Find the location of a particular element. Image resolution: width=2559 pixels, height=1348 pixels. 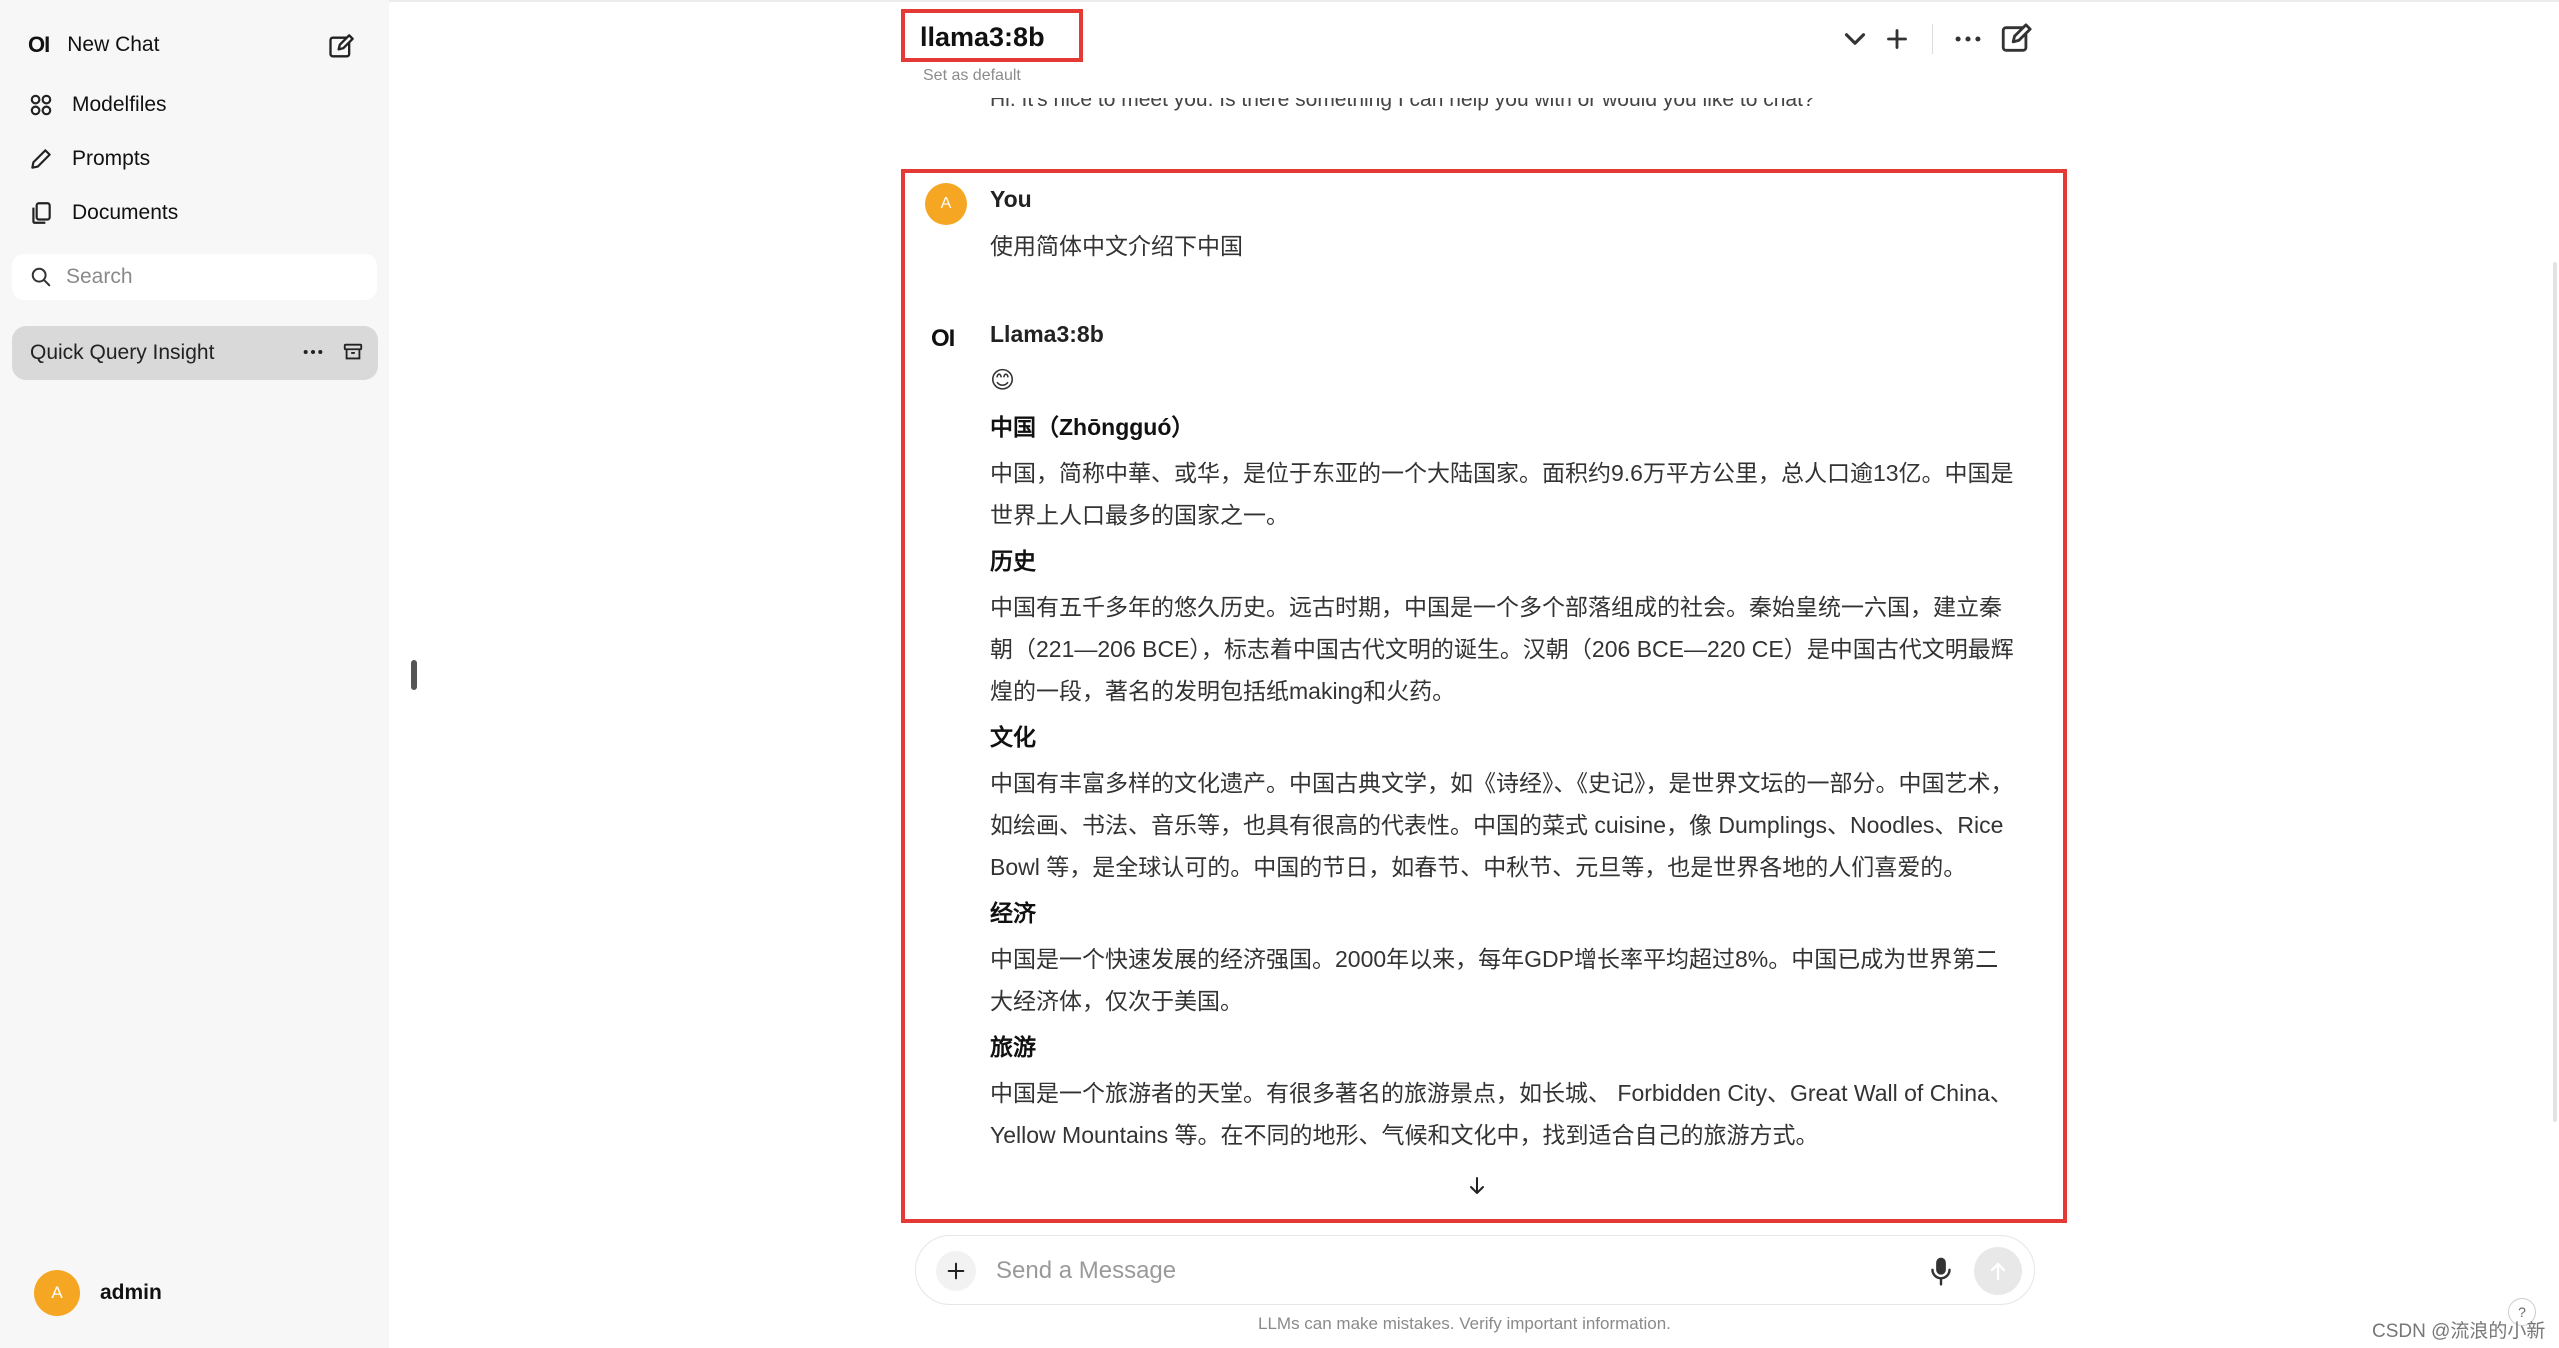

sidebar-drag-handle is located at coordinates (414, 675).